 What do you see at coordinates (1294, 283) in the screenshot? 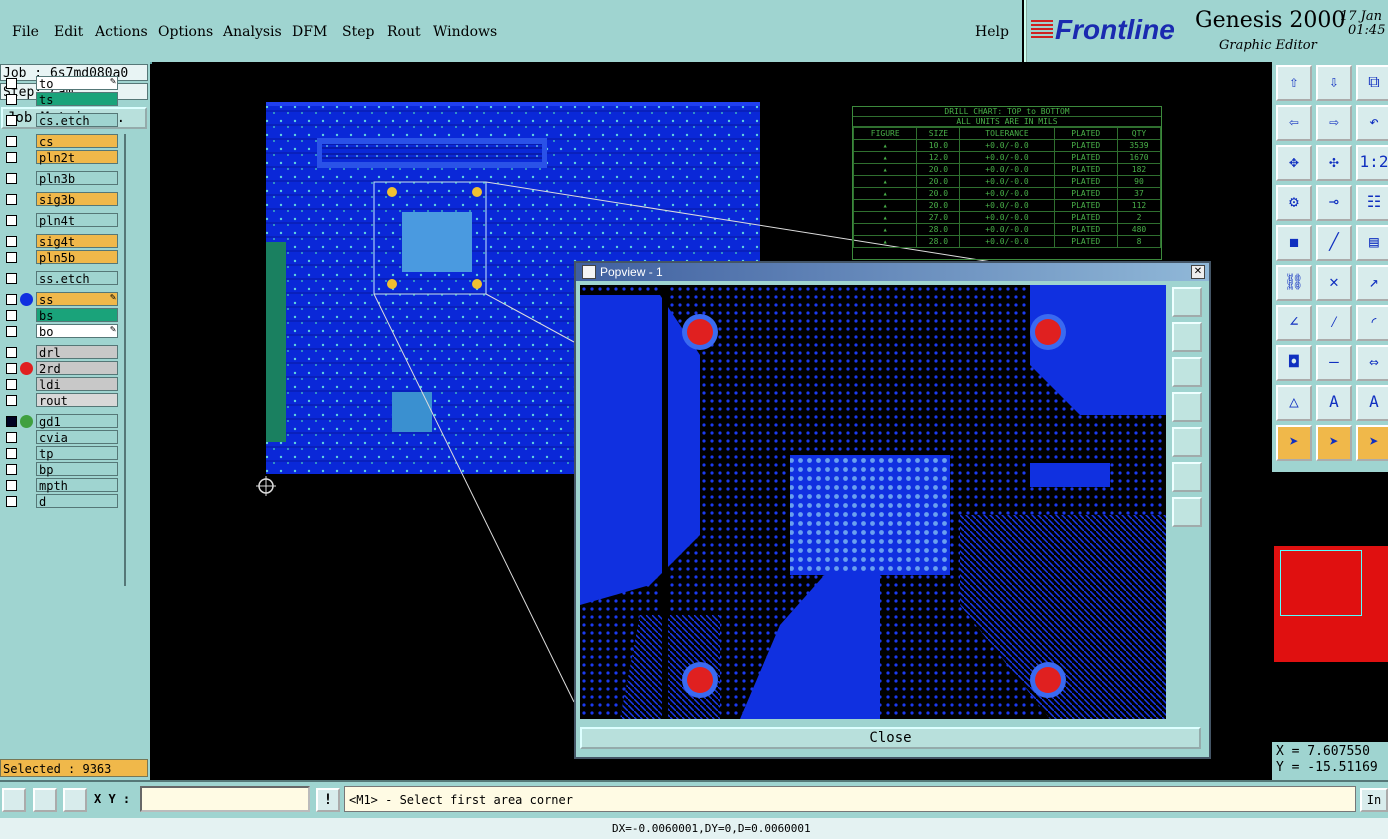
I see `connect-icon: ⛓` at bounding box center [1294, 283].